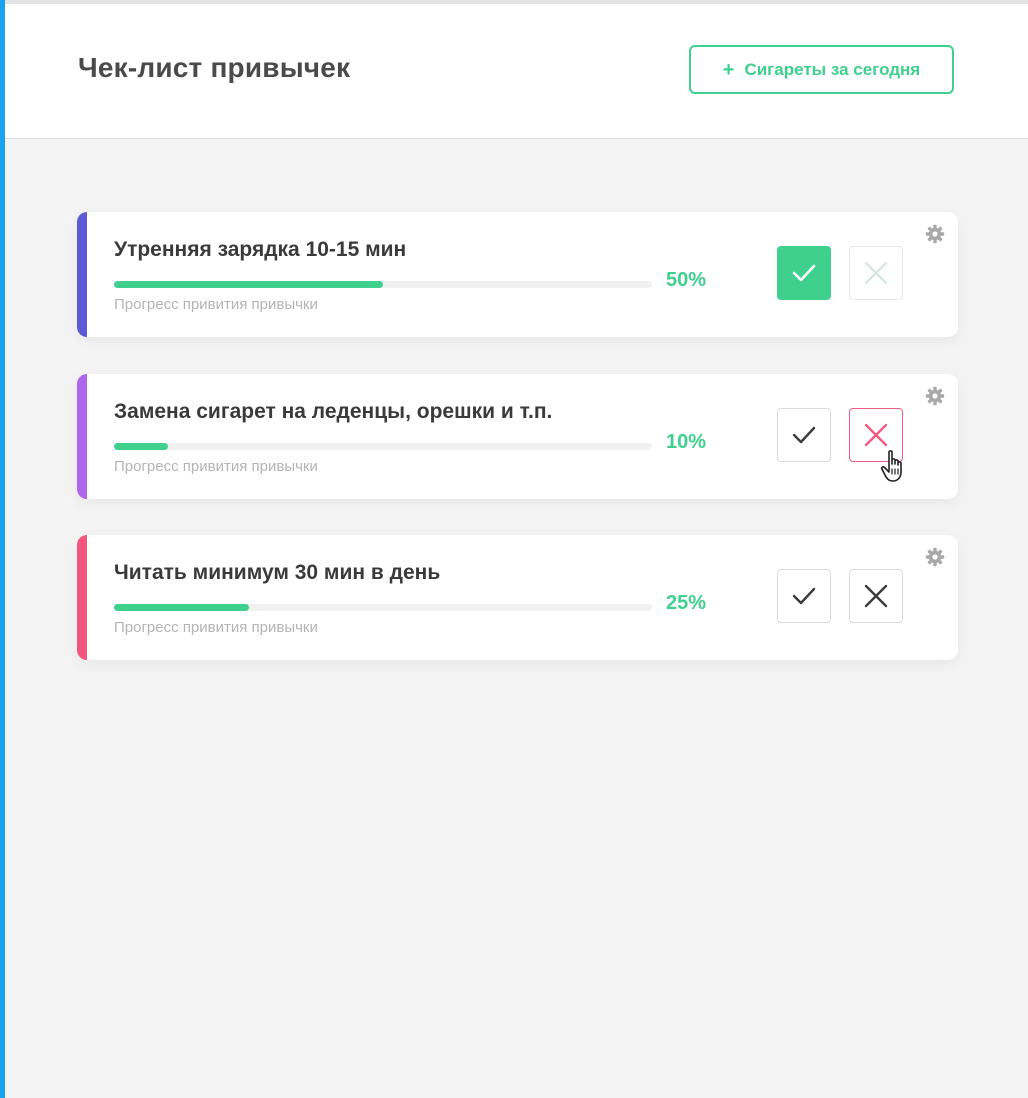  What do you see at coordinates (2, 549) in the screenshot?
I see `frame-left-border` at bounding box center [2, 549].